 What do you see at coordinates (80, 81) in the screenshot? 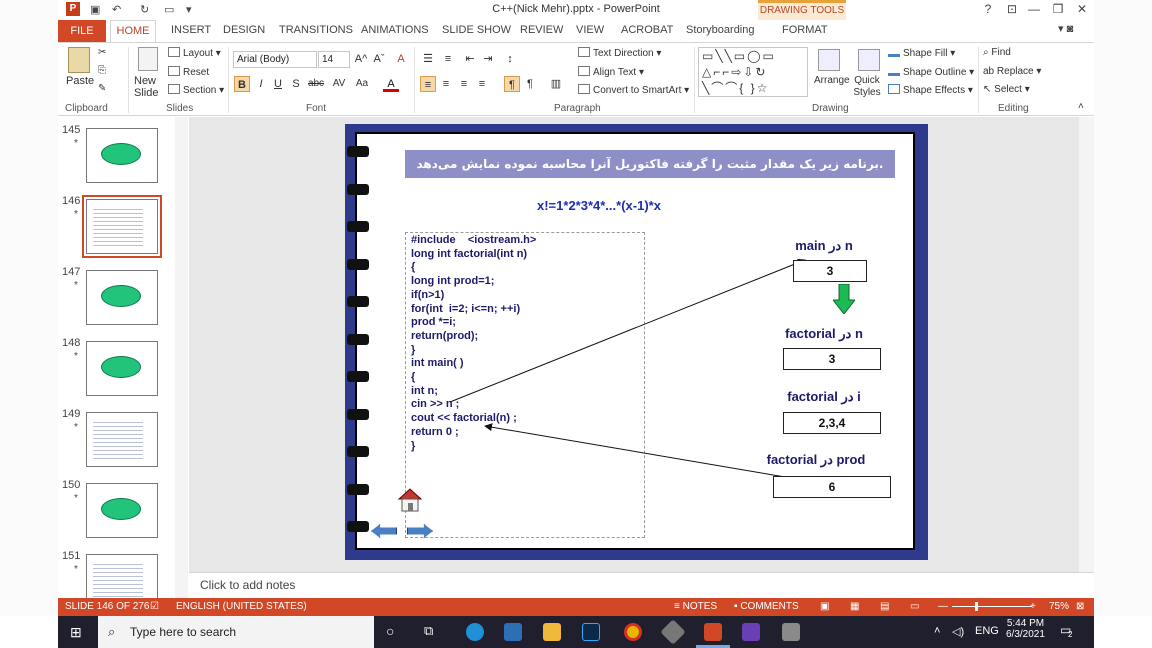
I see `paste-button: Paste` at bounding box center [80, 81].